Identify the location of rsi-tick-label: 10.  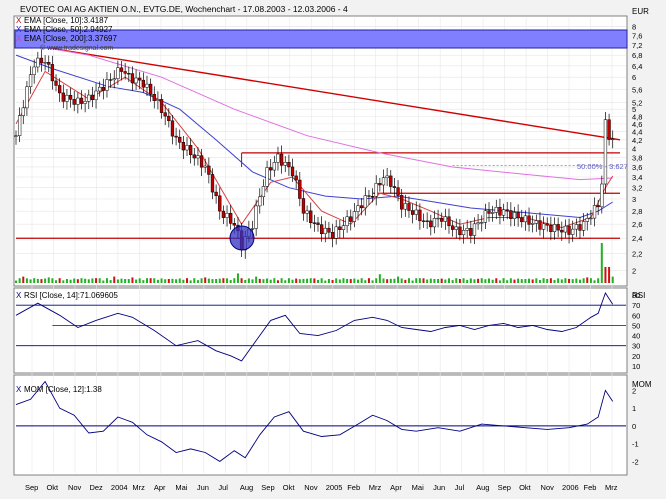
(636, 366).